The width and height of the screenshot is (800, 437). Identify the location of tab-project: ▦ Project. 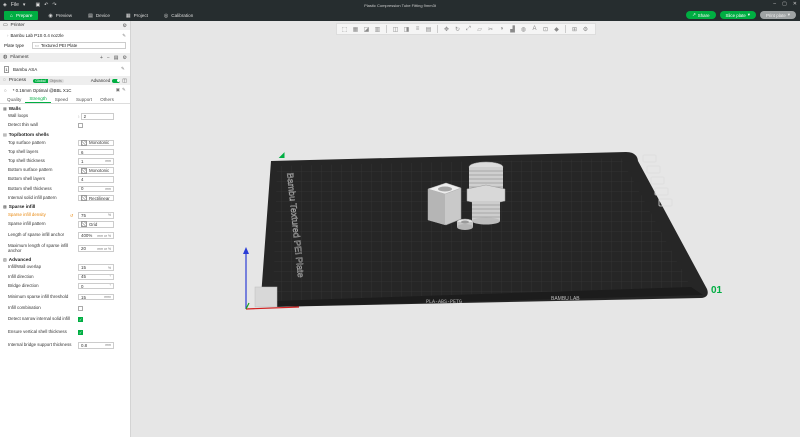
(137, 15).